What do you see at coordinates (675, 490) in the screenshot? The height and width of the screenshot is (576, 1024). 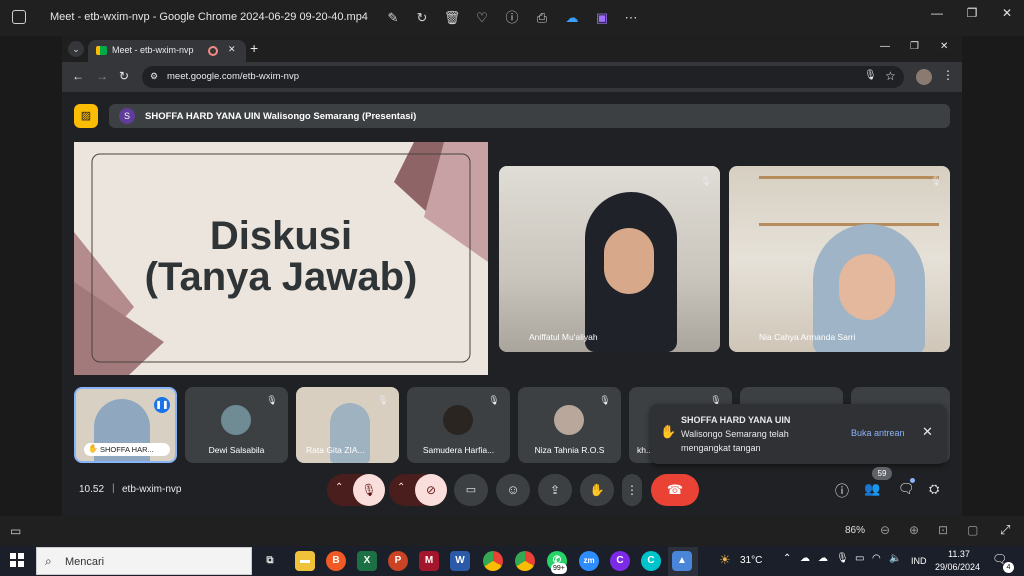 I see `leave-call-button: ☎` at bounding box center [675, 490].